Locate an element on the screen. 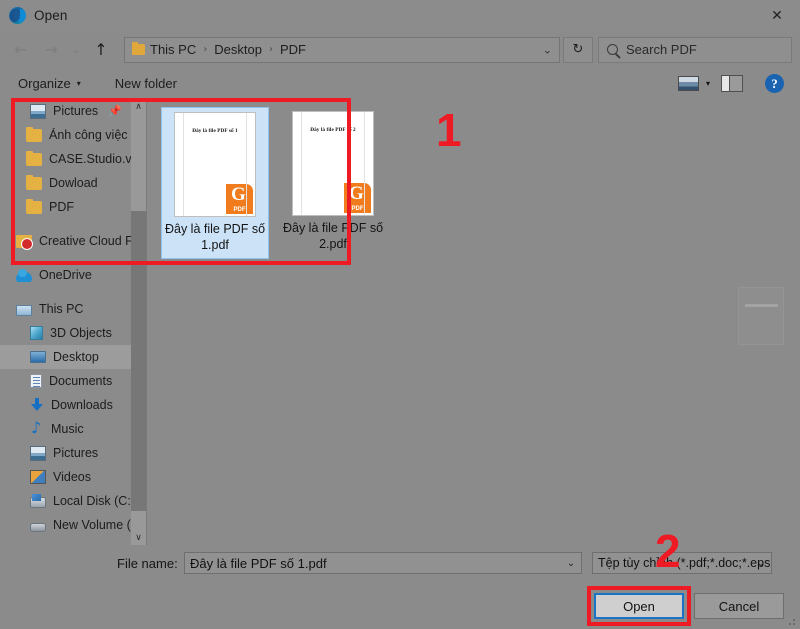 The image size is (800, 629). search-input: Search PDF is located at coordinates (695, 49).